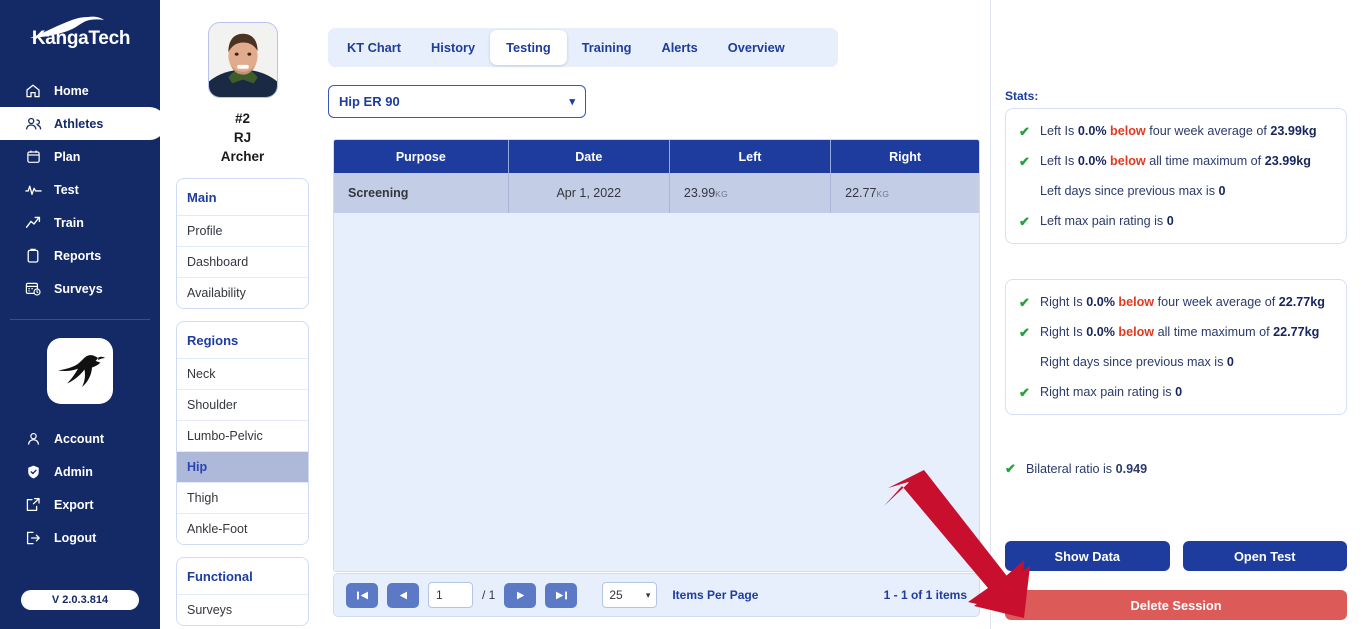 This screenshot has width=1368, height=629. Describe the element at coordinates (242, 230) in the screenshot. I see `panel-item-profile: Profile` at that location.